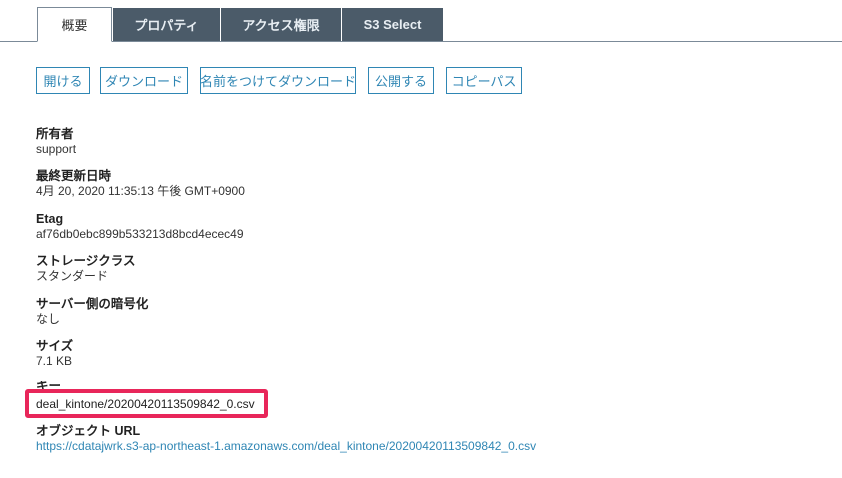  Describe the element at coordinates (140, 234) in the screenshot. I see `etag-value: af76db0ebc899b533213d8bcd4ecec49` at that location.